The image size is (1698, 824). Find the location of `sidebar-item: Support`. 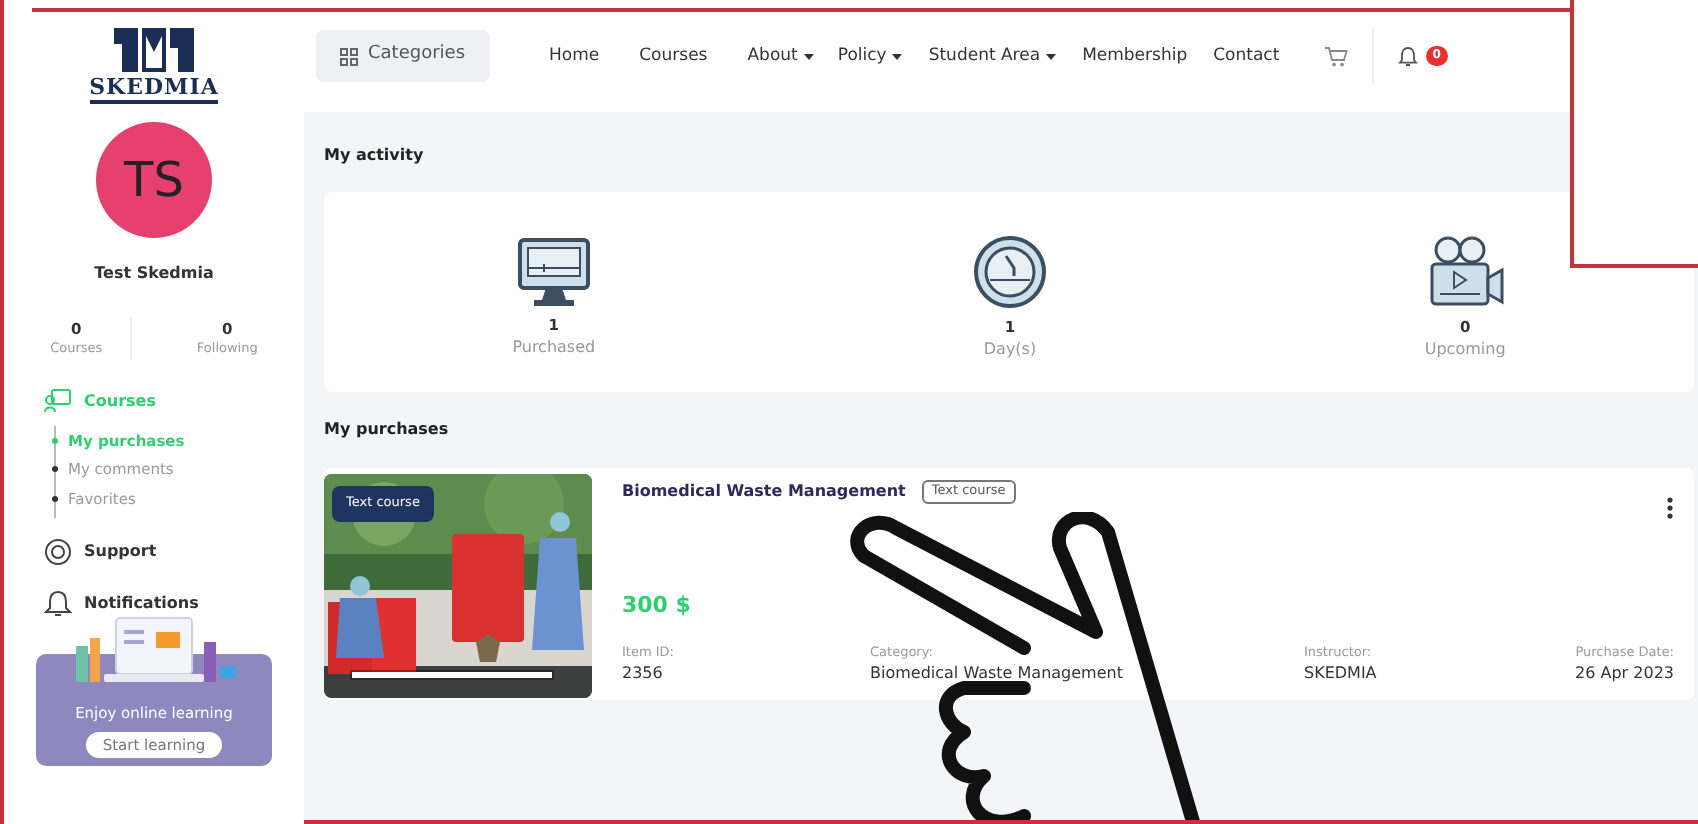

sidebar-item: Support is located at coordinates (120, 551).